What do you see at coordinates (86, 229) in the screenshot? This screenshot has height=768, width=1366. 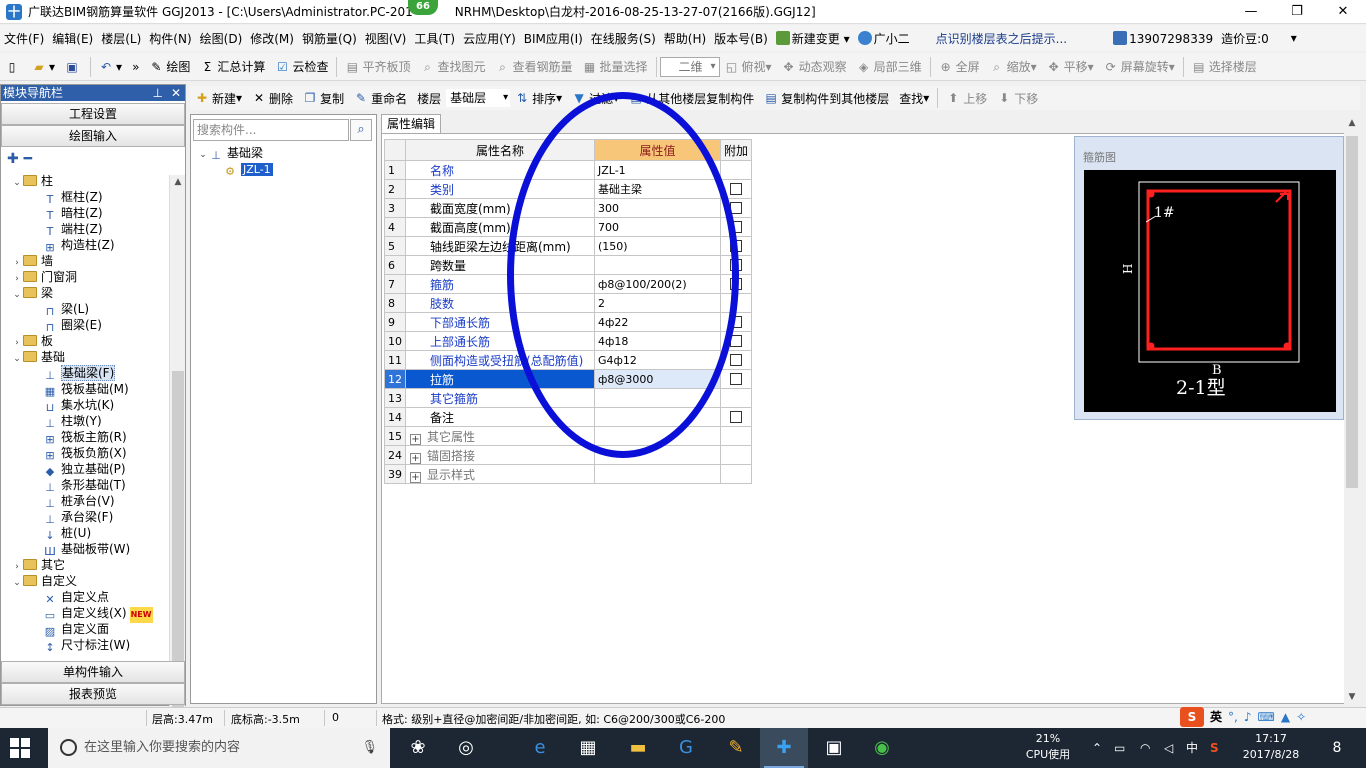 I see `nav-tree-item: T 端柱(Z)` at bounding box center [86, 229].